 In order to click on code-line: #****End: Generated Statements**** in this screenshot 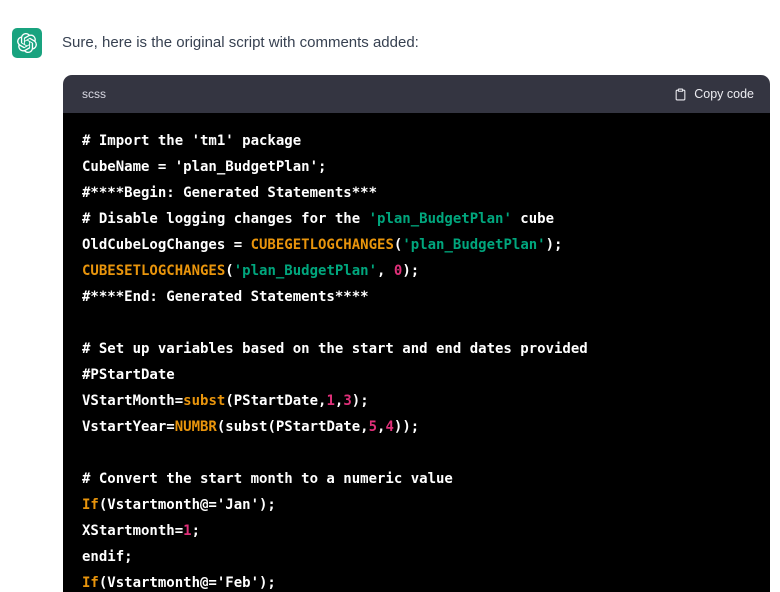, I will do `click(225, 297)`.